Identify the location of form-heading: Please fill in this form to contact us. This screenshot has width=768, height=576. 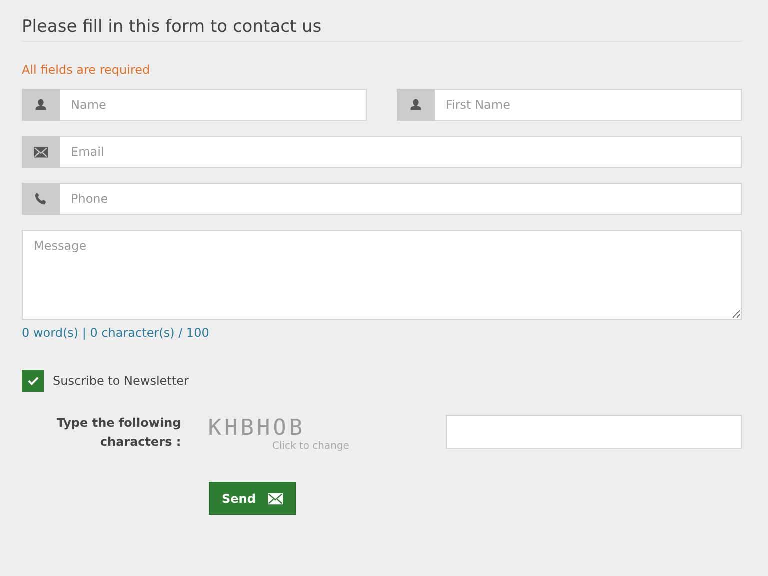
(382, 29).